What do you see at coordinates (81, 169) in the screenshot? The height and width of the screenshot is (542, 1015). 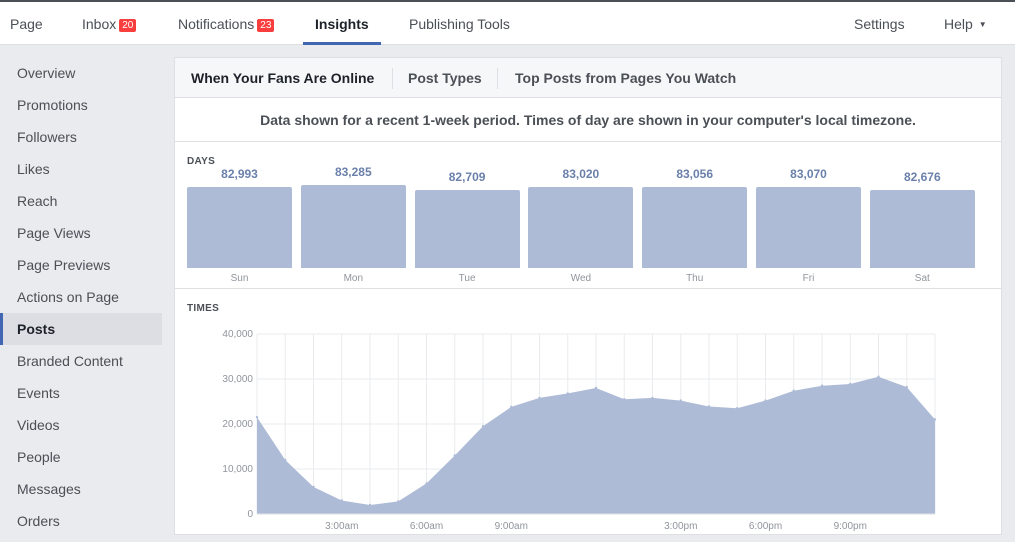 I see `sidebar-item-likes: Likes` at bounding box center [81, 169].